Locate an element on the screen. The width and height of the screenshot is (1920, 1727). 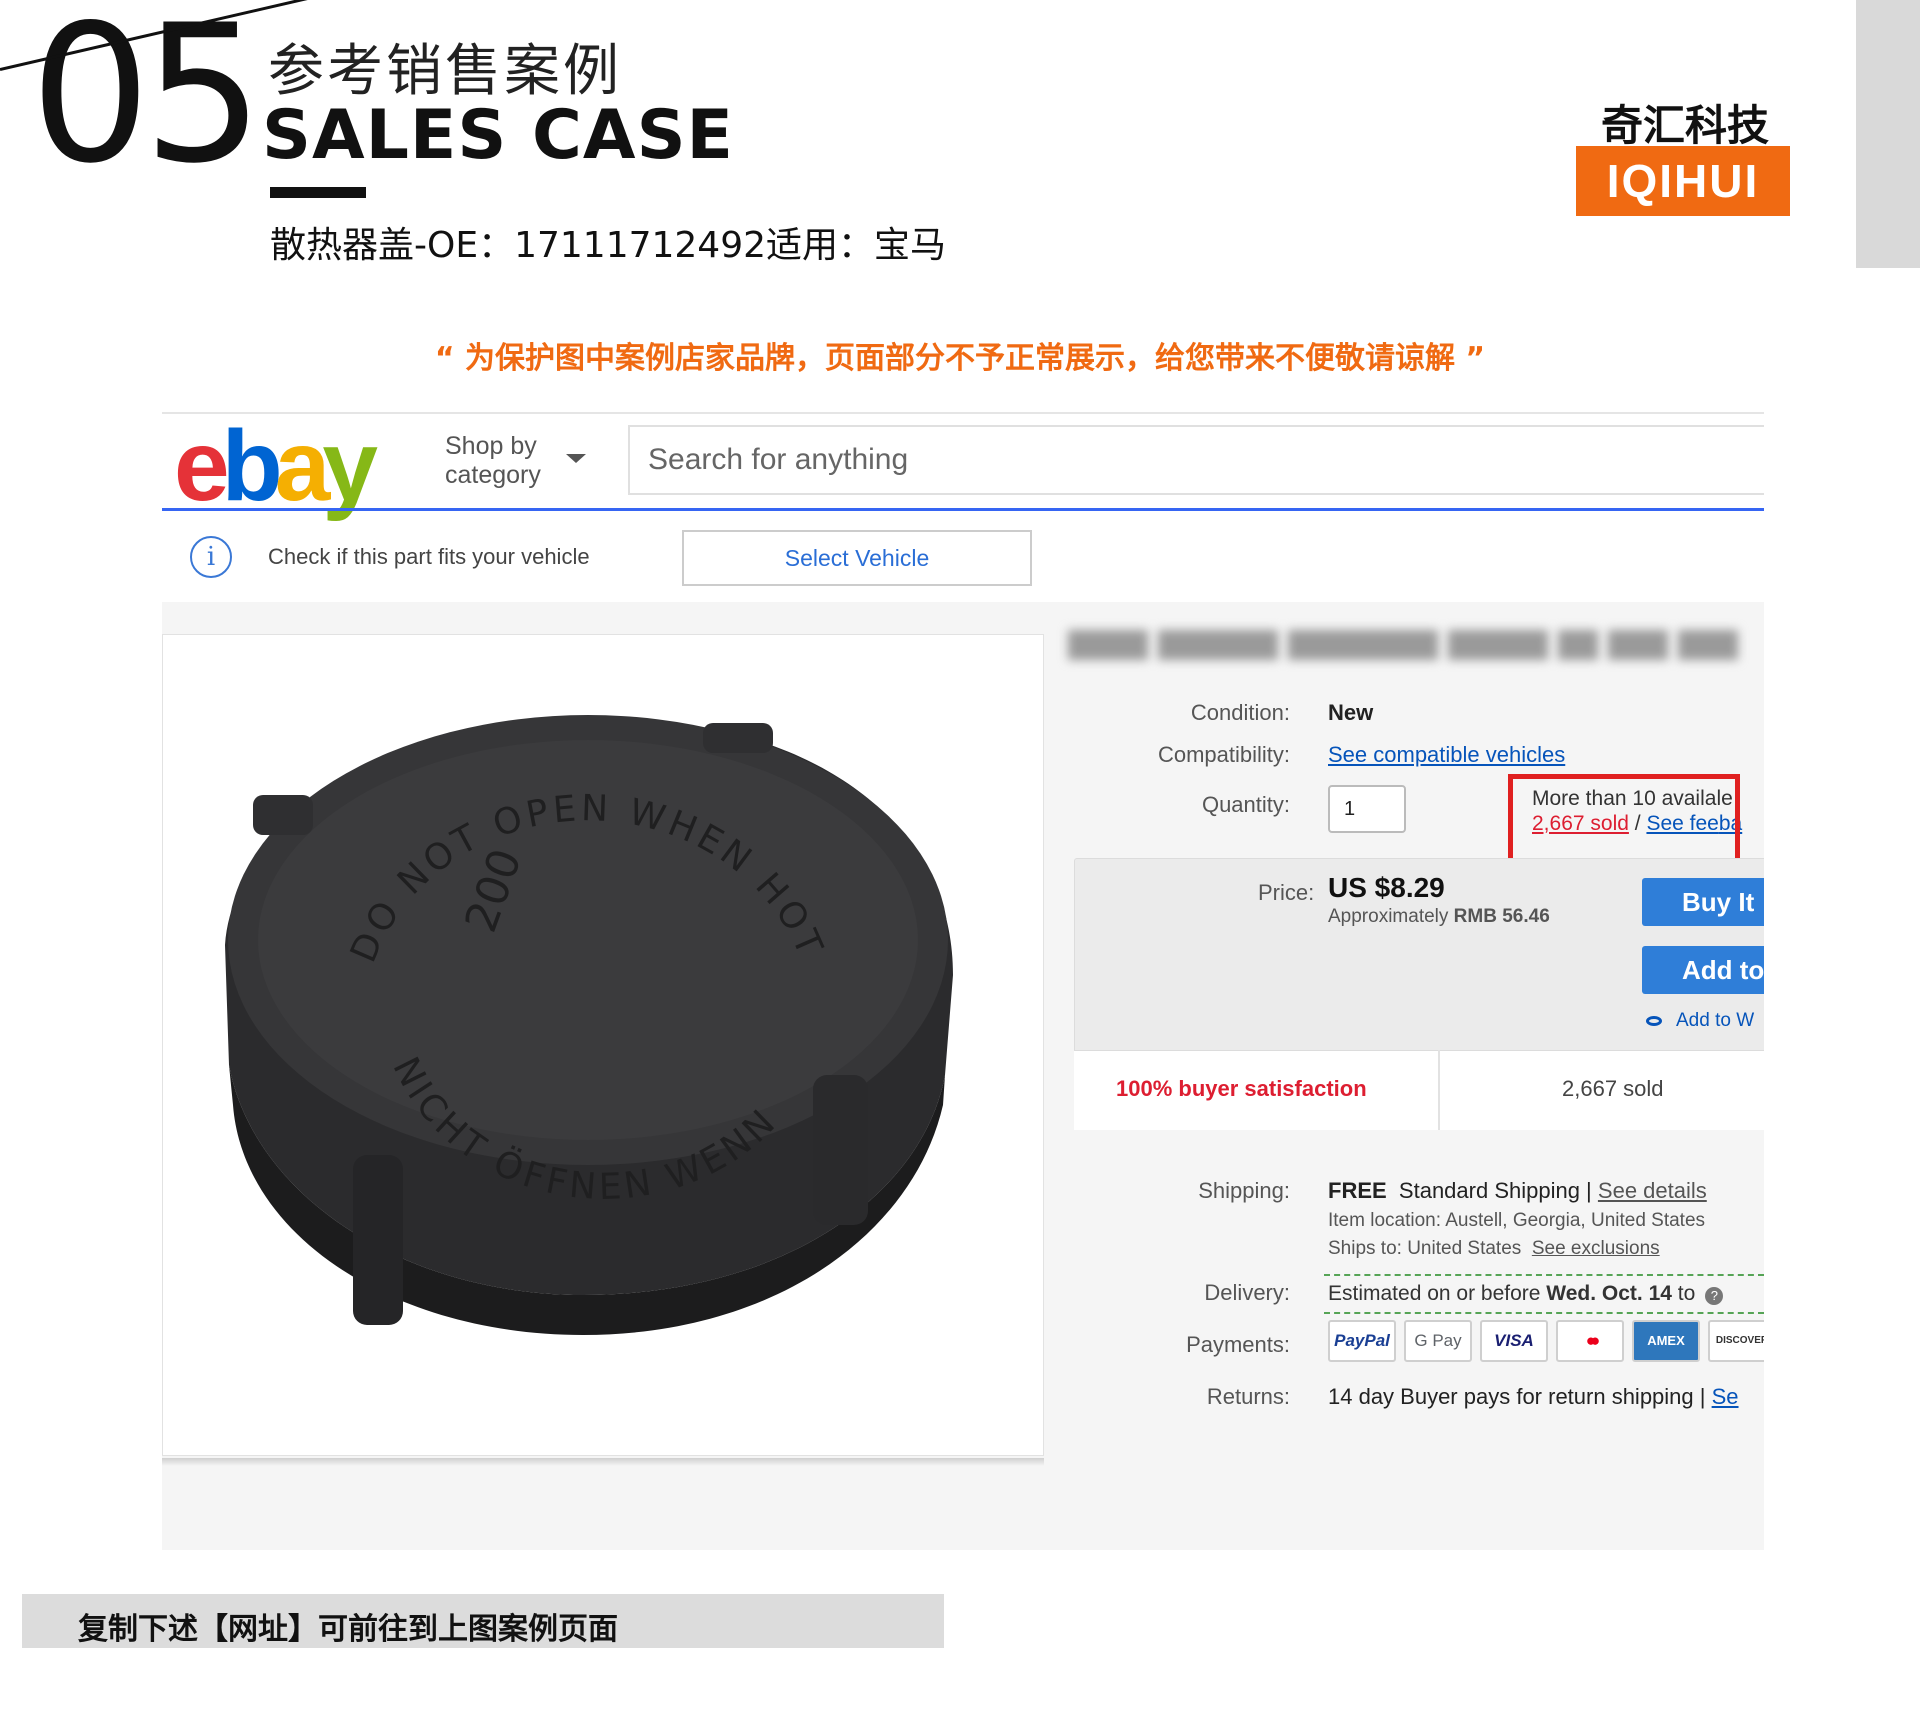
price-approximate: Approximately RMB 56.46 is located at coordinates (1439, 916).